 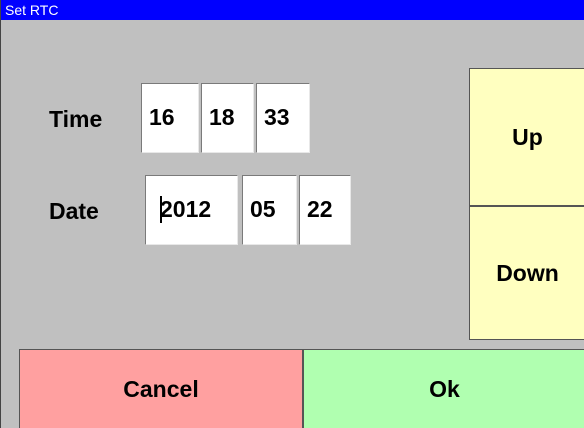 I want to click on hour-value: 16, so click(x=162, y=117).